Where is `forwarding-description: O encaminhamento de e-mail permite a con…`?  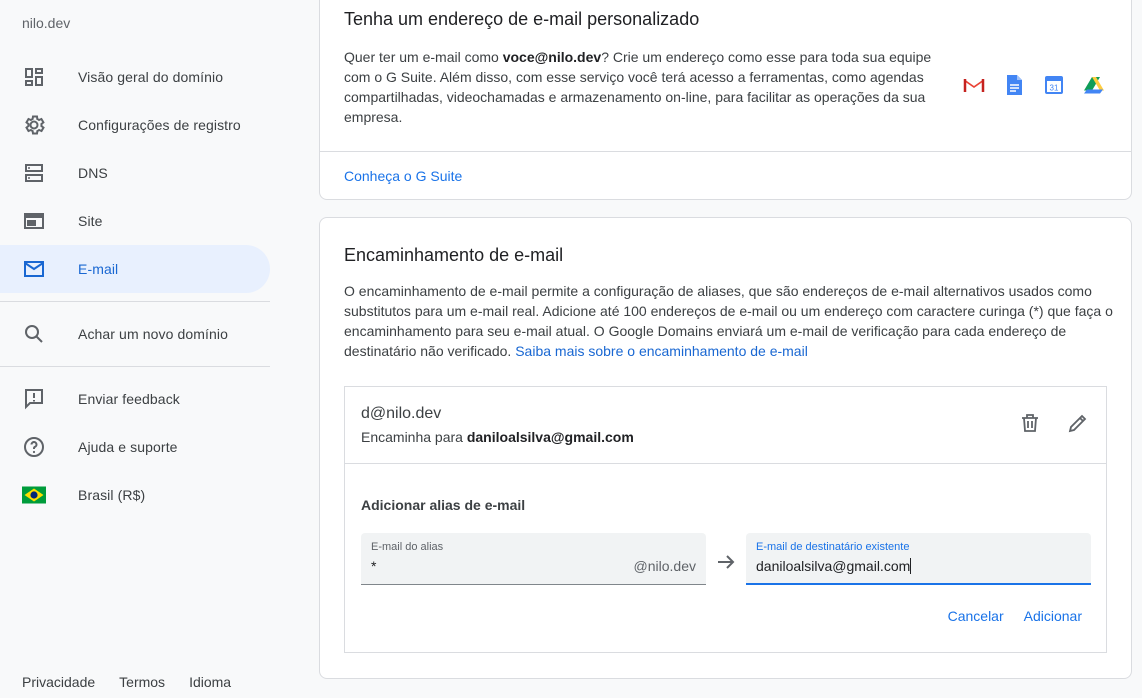 forwarding-description: O encaminhamento de e-mail permite a con… is located at coordinates (729, 321).